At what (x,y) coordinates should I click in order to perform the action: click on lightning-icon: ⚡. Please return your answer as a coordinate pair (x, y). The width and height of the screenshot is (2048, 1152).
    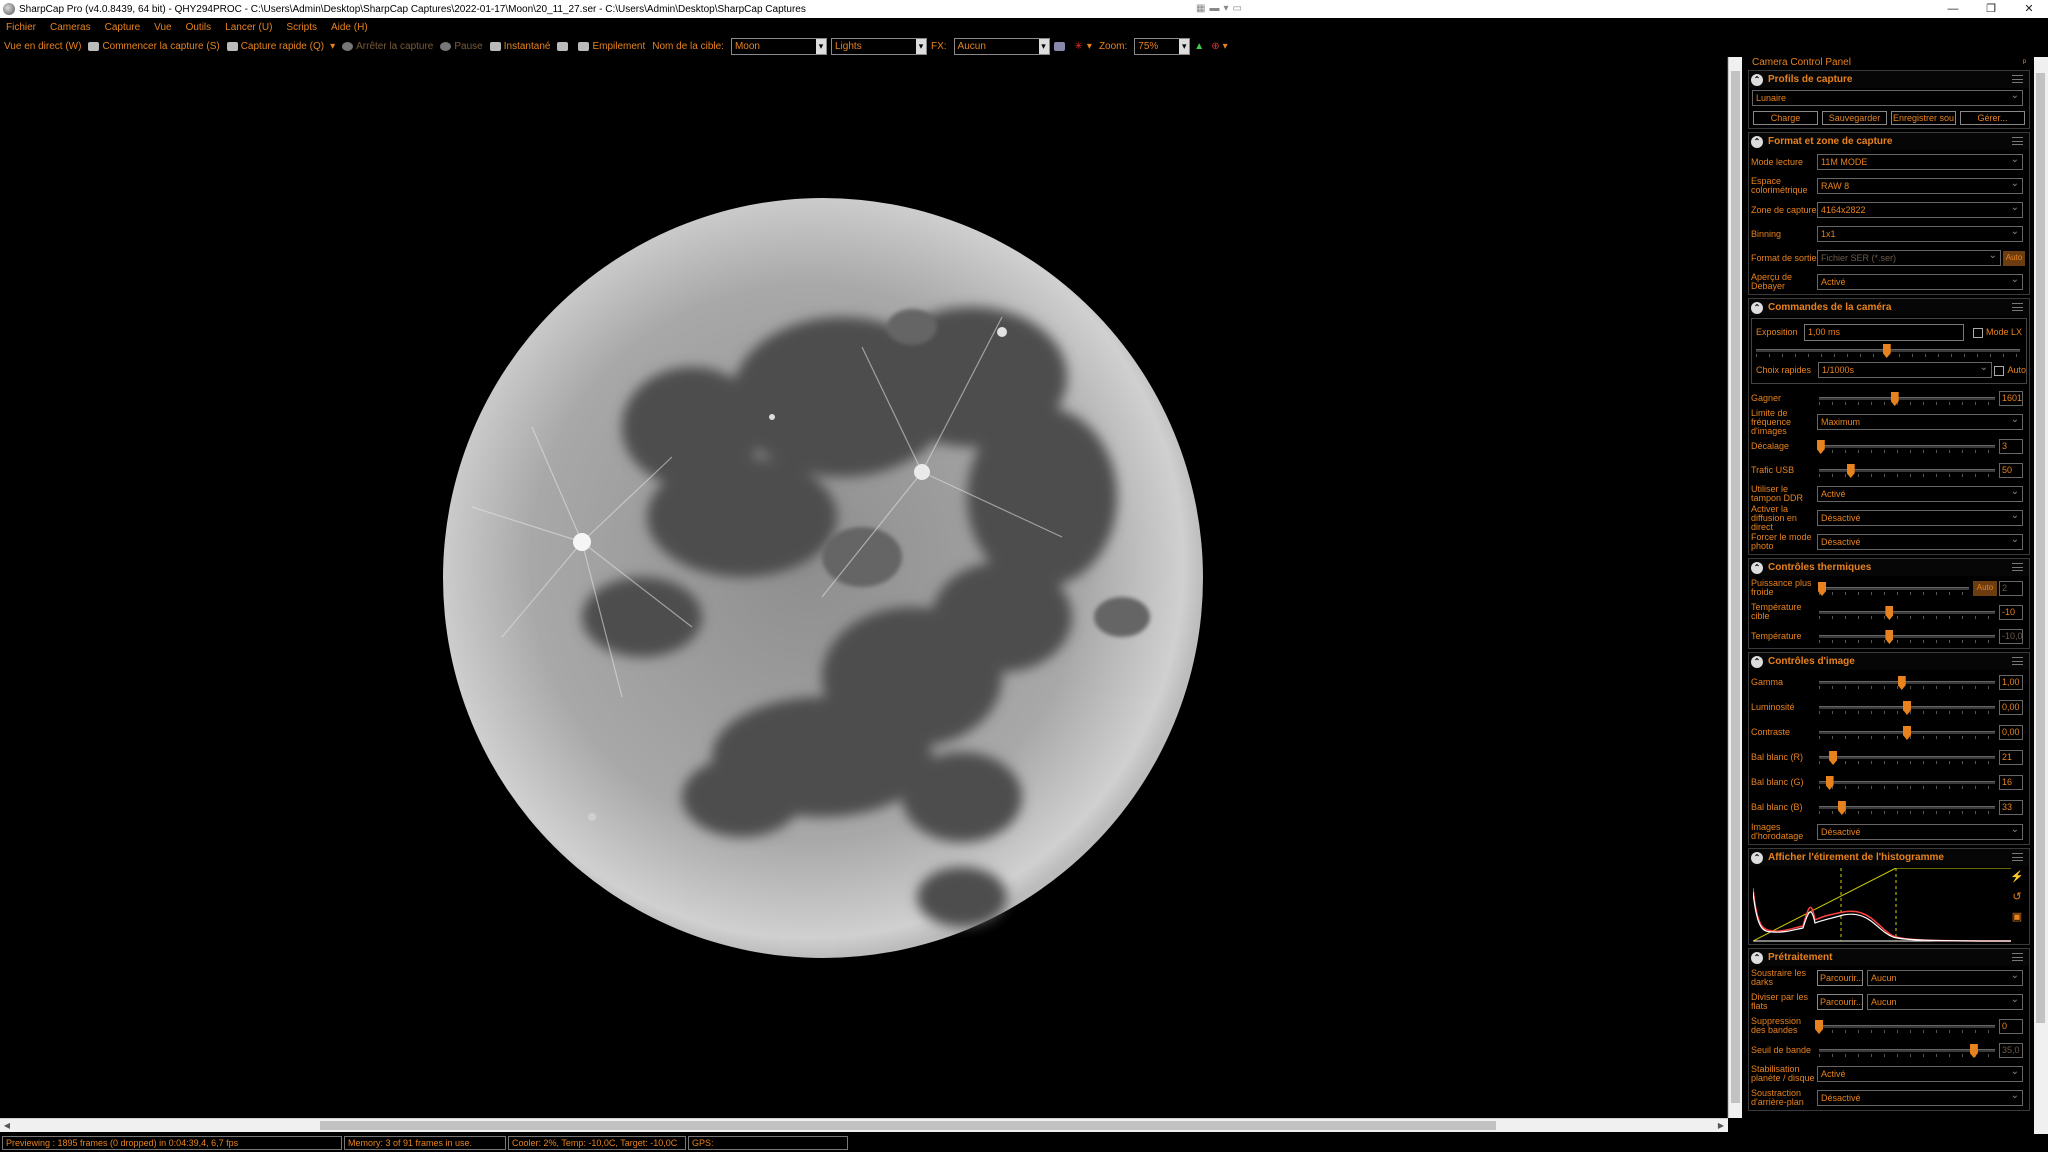
    Looking at the image, I should click on (2017, 878).